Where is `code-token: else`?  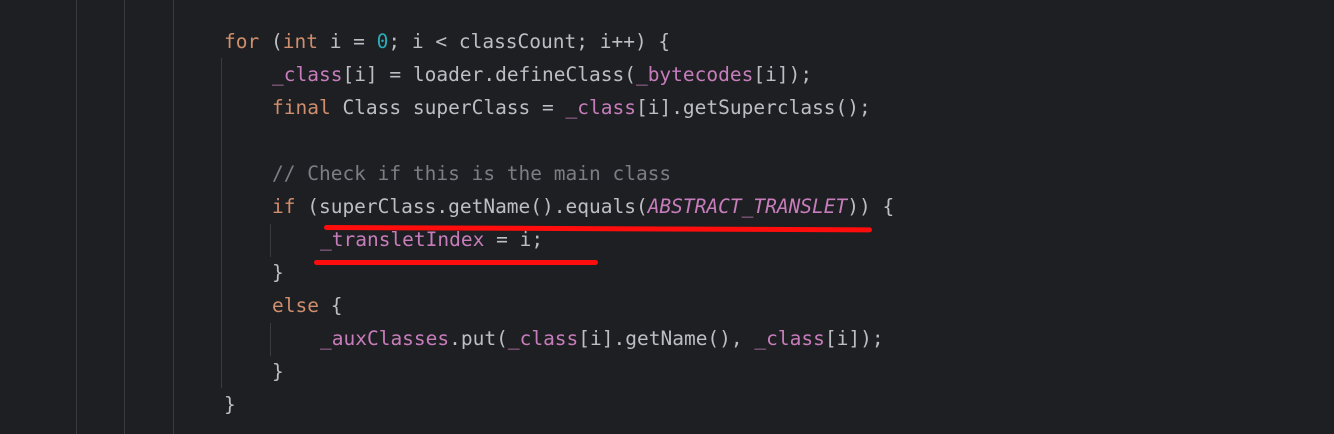 code-token: else is located at coordinates (295, 305).